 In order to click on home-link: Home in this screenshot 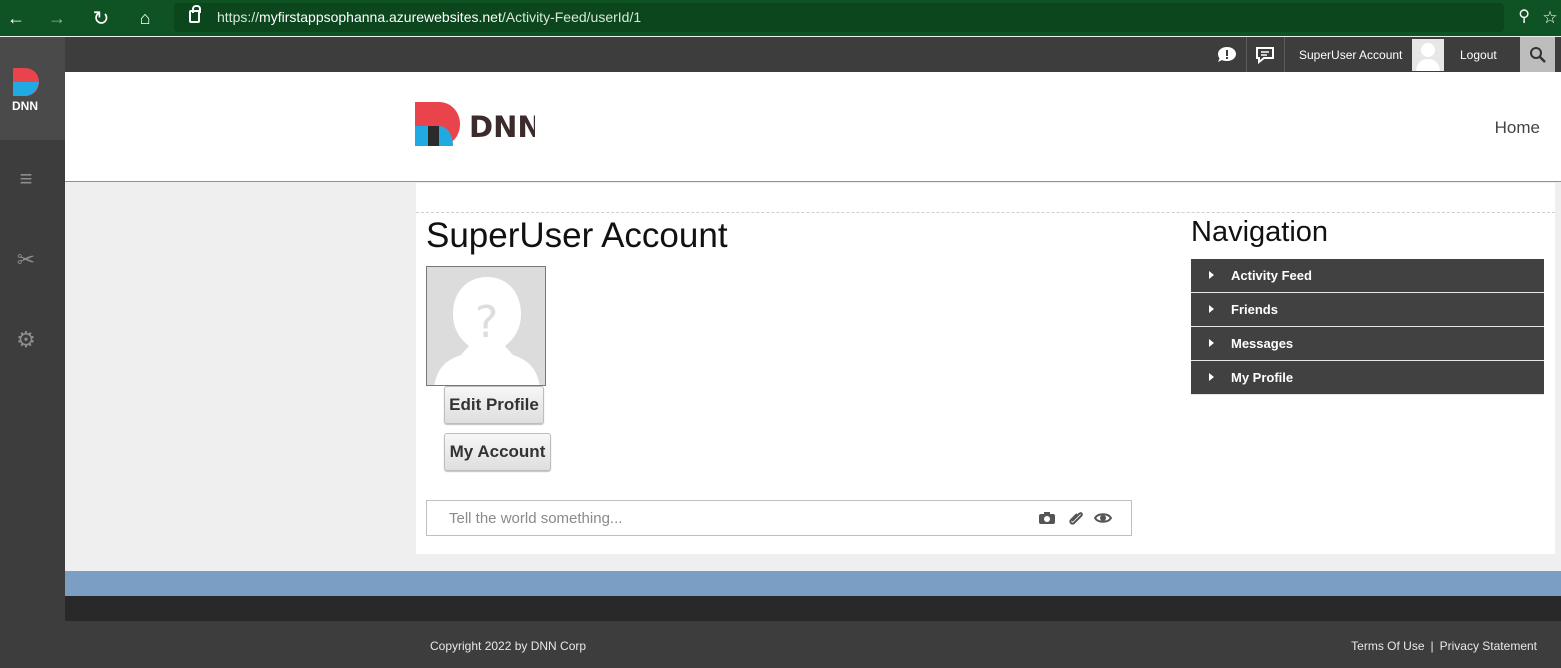, I will do `click(1517, 128)`.